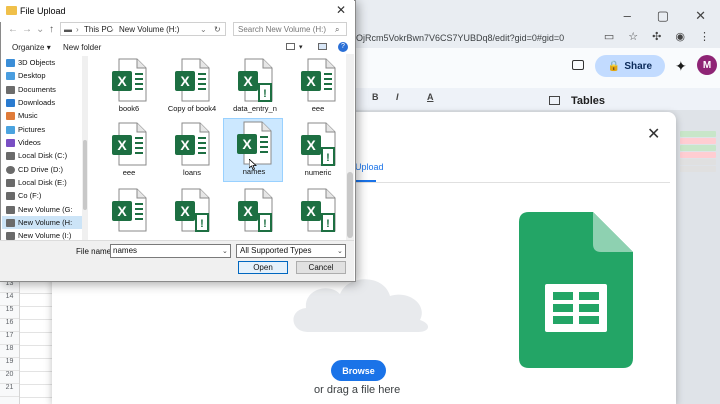 This screenshot has height=404, width=720. Describe the element at coordinates (36, 342) in the screenshot. I see `sheet-grid` at that location.